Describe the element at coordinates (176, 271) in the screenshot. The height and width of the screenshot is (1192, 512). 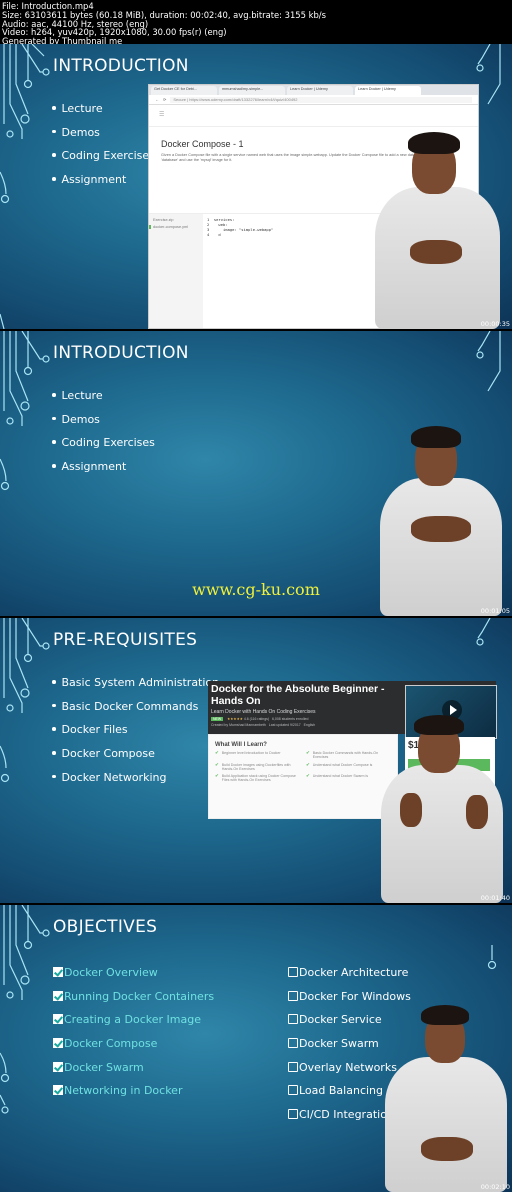
I see `file-panel: Exercise.zip docker-compose.yml` at that location.